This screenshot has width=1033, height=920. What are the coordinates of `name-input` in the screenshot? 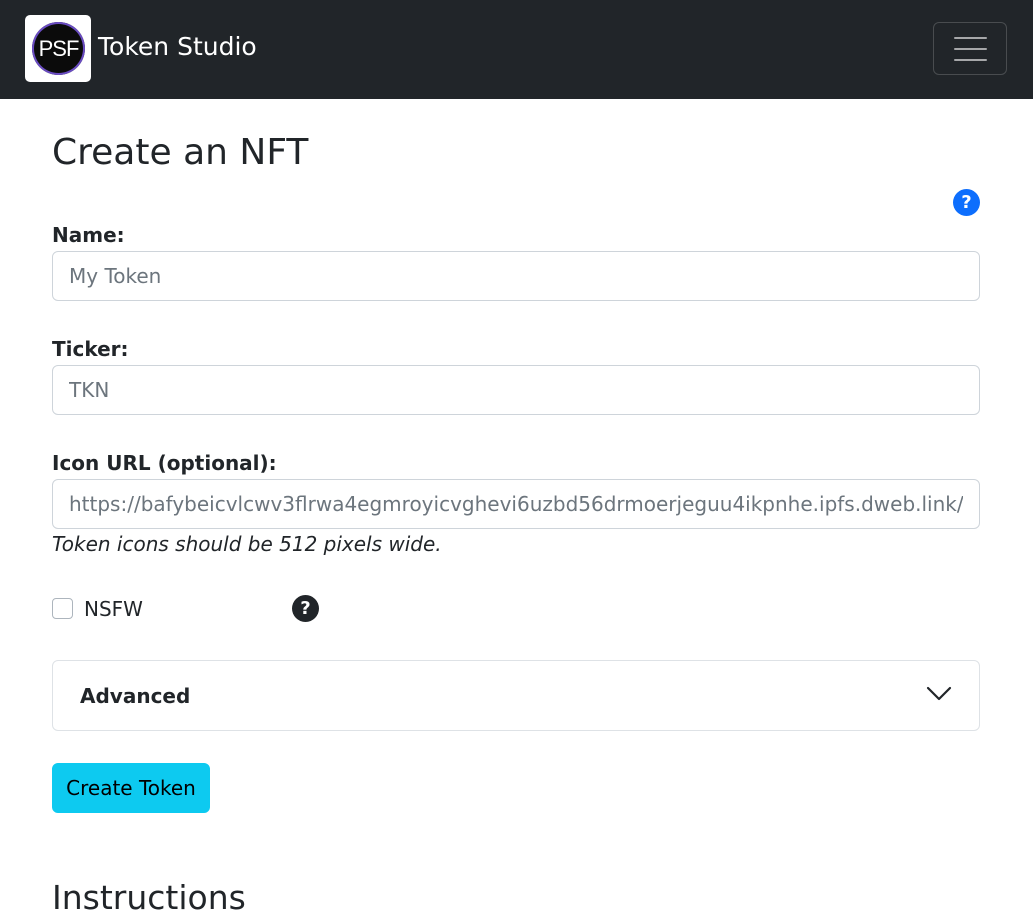 It's located at (516, 276).